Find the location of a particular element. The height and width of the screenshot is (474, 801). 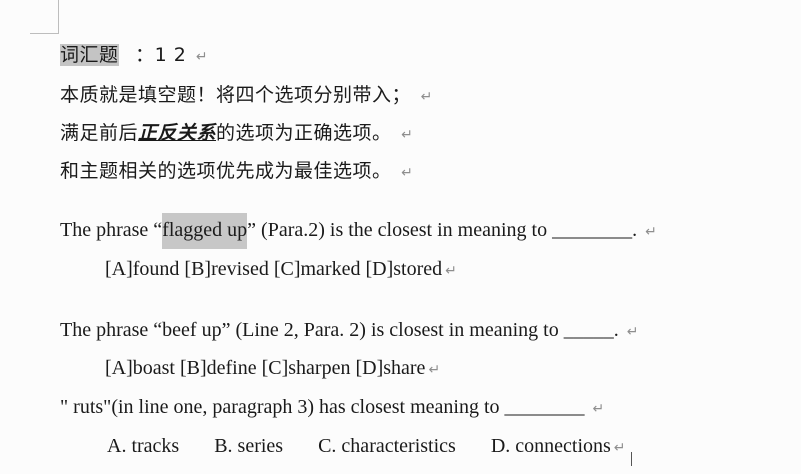

question-2-options: [A]boast [B]define [C]sharpen [D]share ↵ is located at coordinates (272, 368).